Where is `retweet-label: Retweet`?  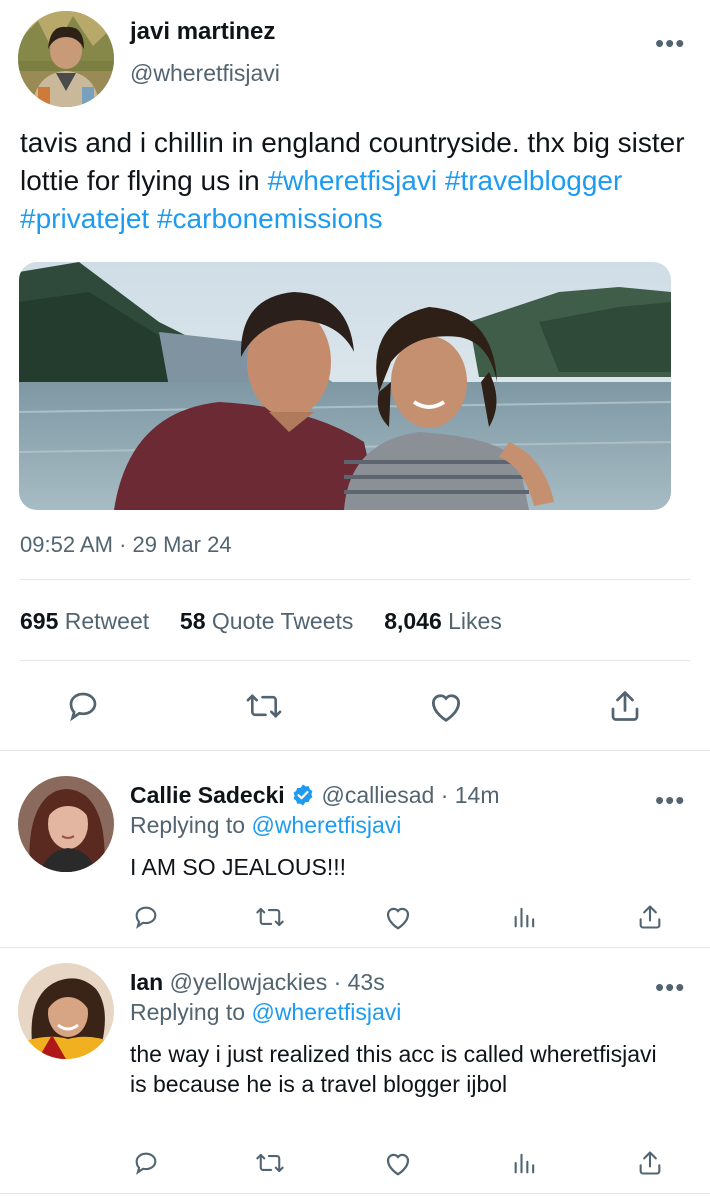 retweet-label: Retweet is located at coordinates (107, 621).